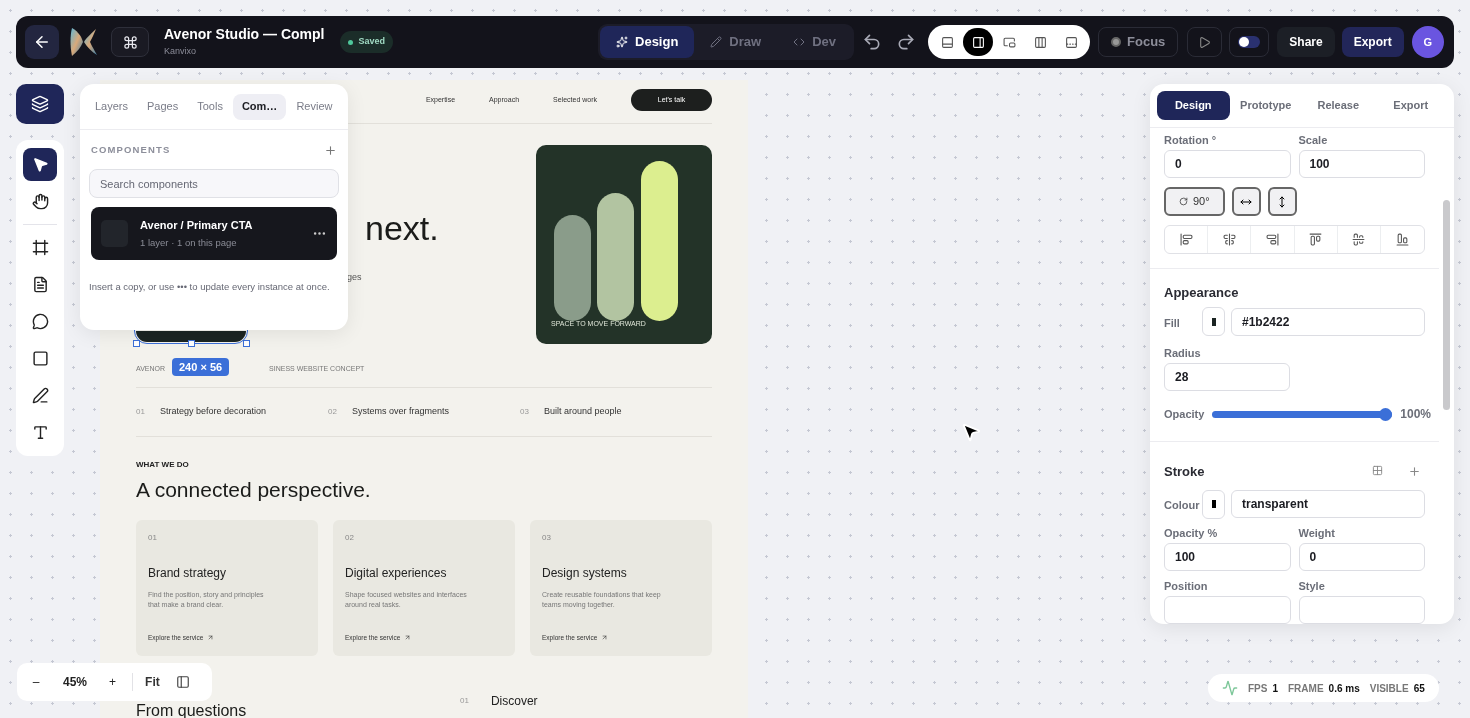 This screenshot has height=718, width=1470. I want to click on play-icon, so click(1205, 42).